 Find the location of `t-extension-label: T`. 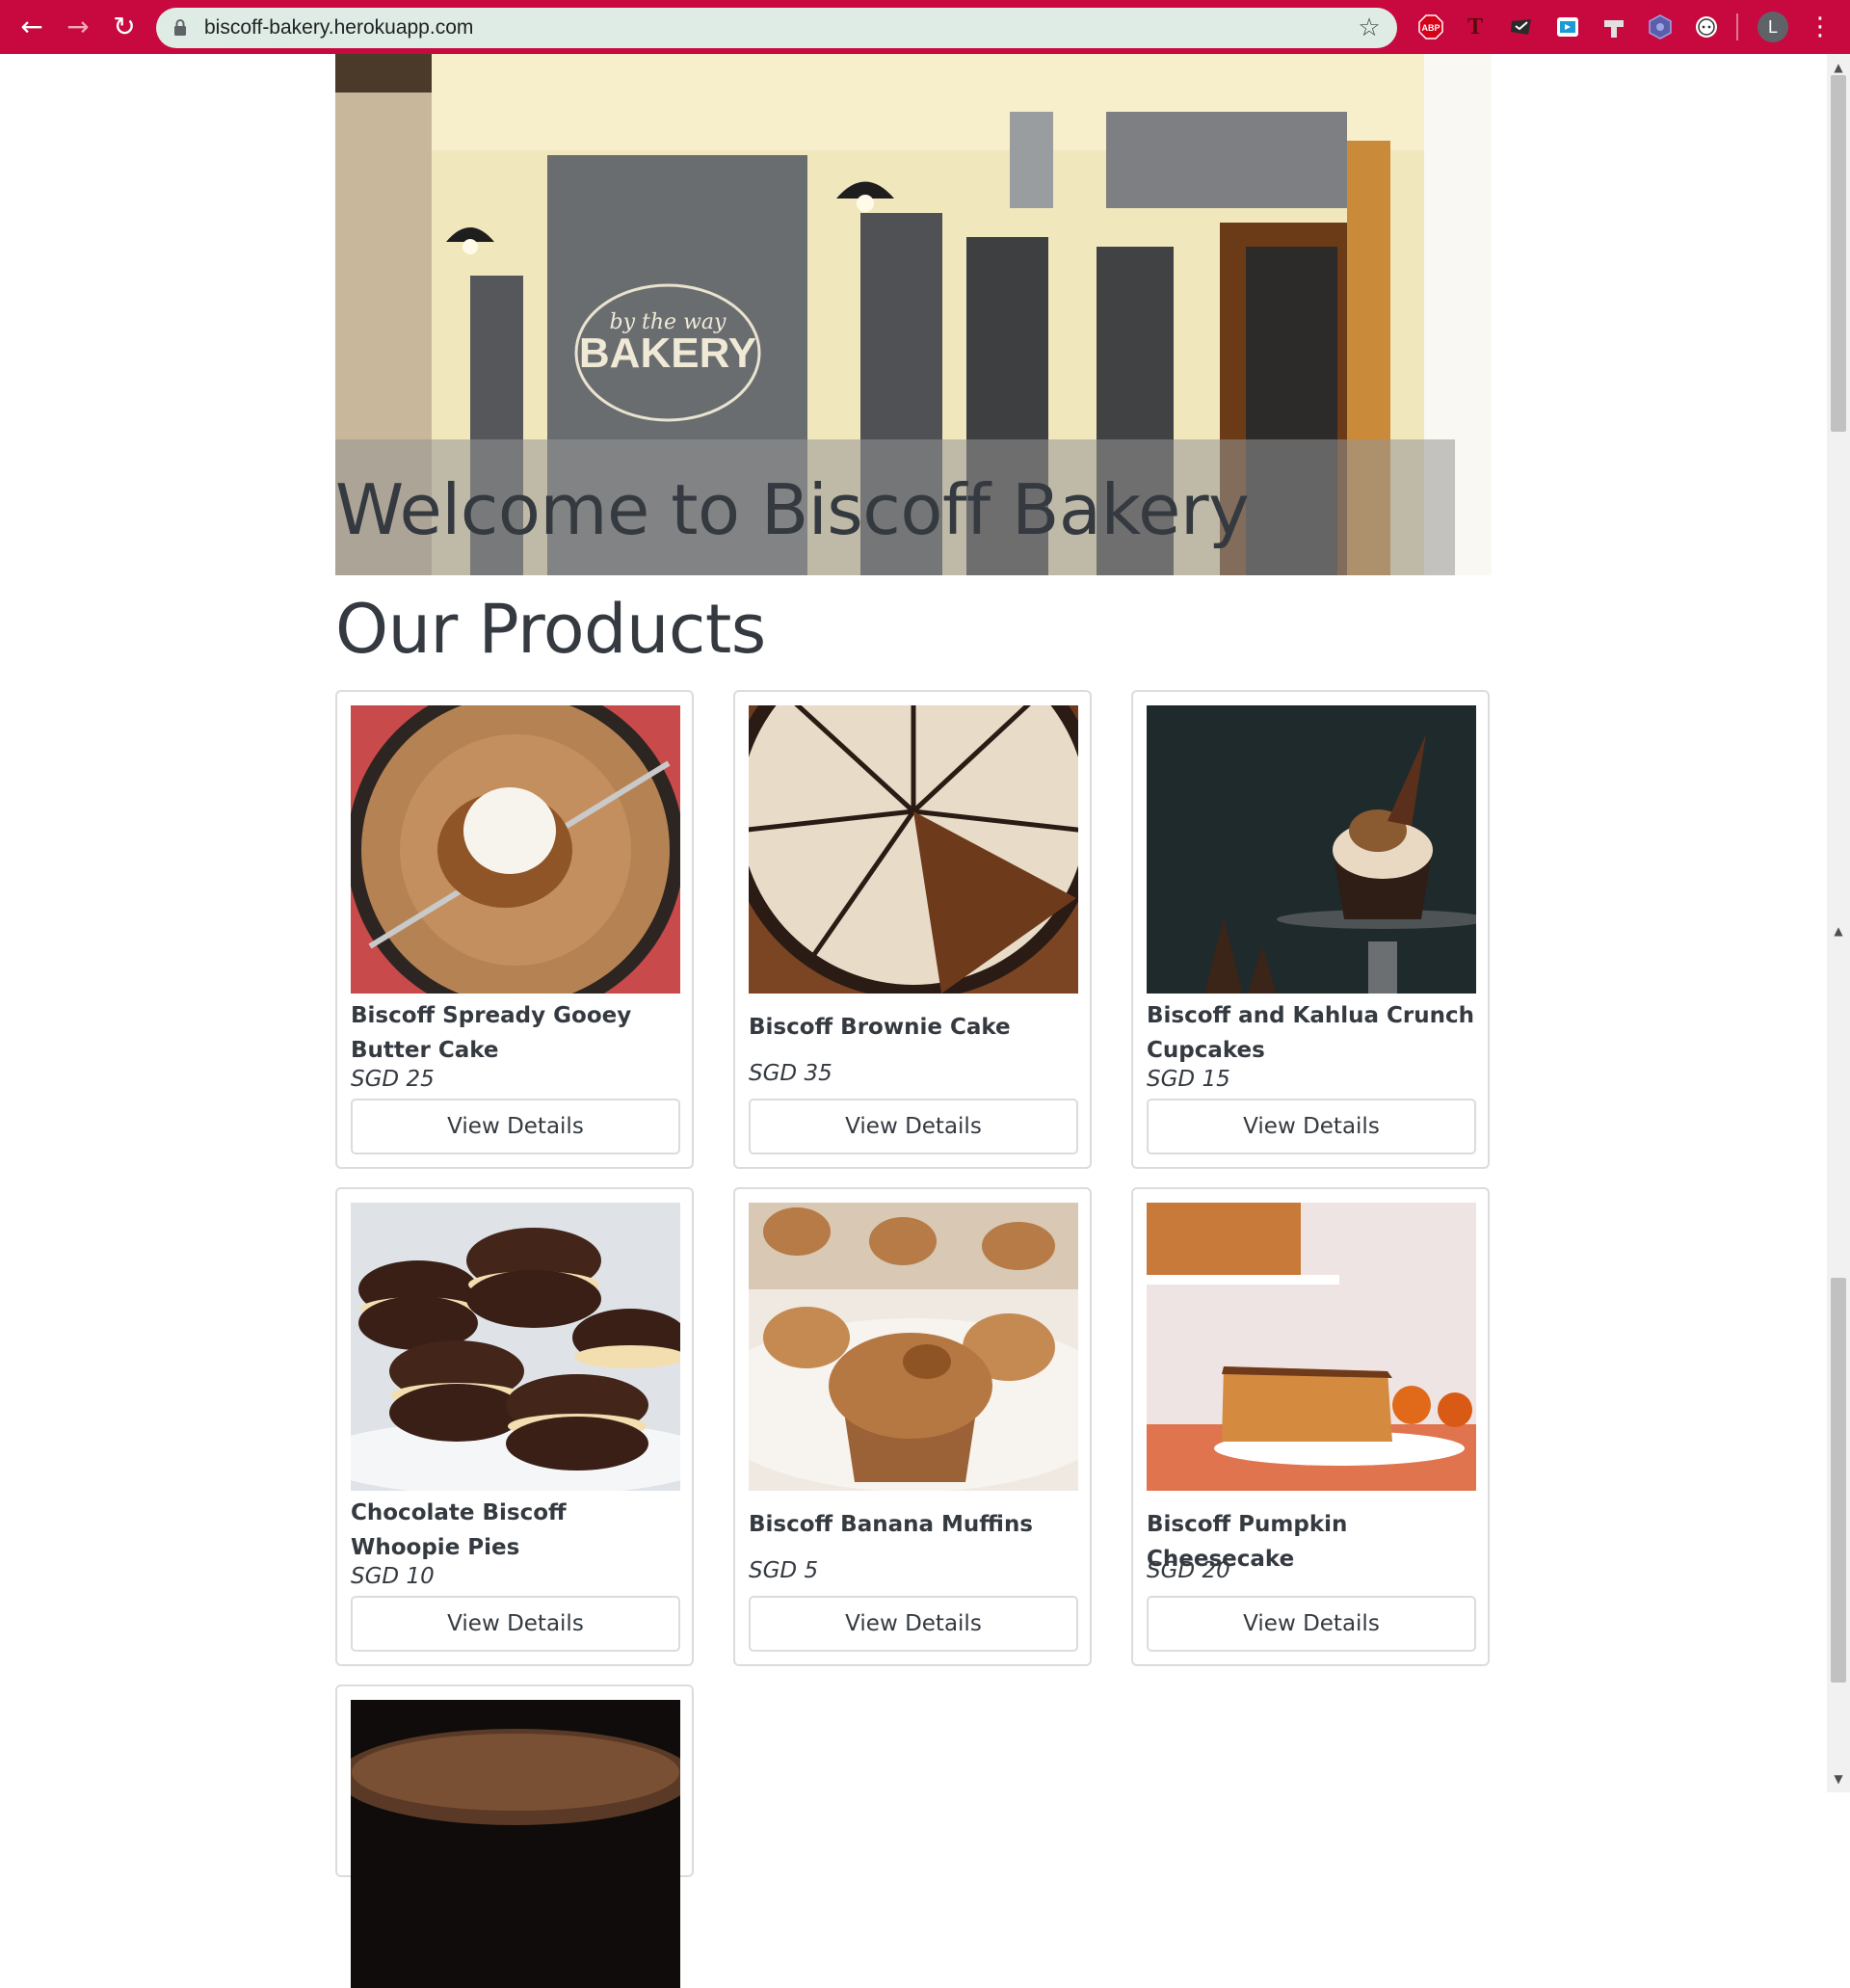

t-extension-label: T is located at coordinates (1475, 27).